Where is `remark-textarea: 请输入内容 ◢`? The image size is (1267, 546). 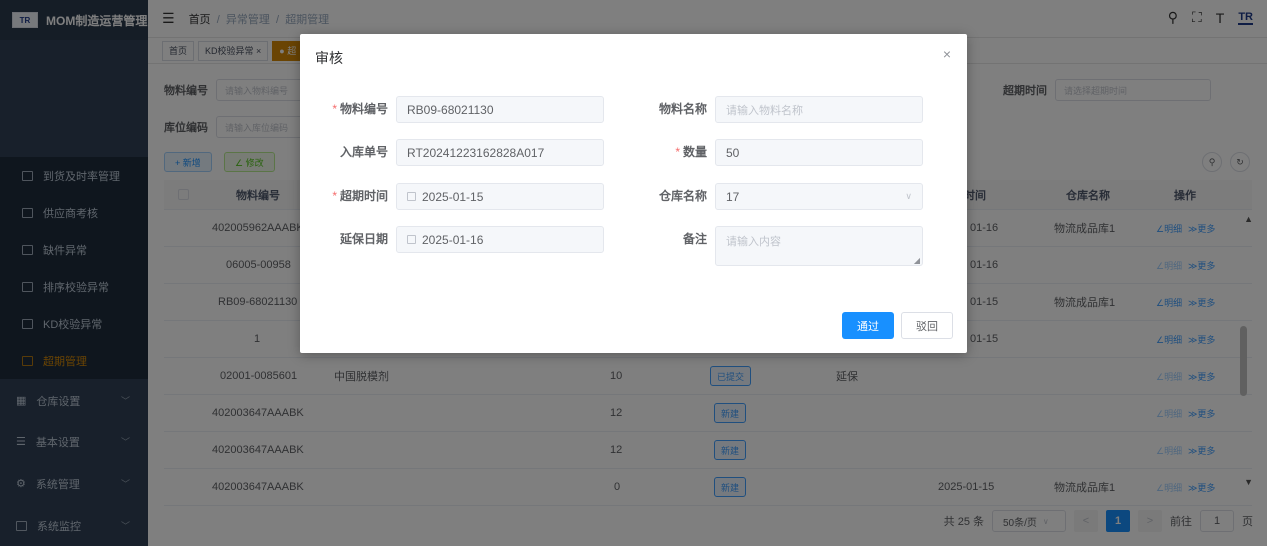
remark-textarea: 请输入内容 ◢ is located at coordinates (819, 246).